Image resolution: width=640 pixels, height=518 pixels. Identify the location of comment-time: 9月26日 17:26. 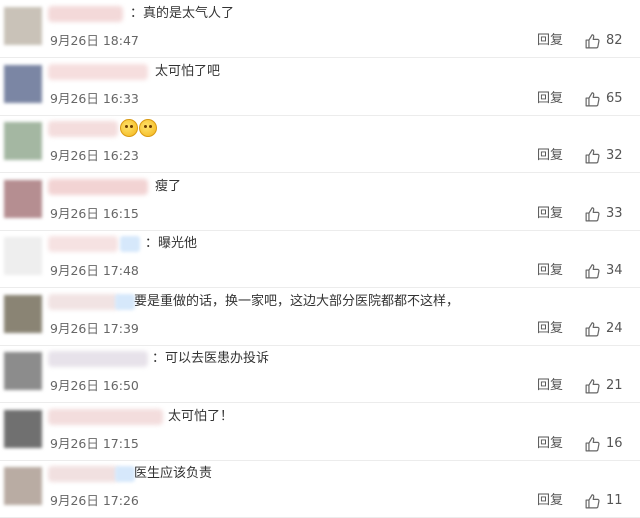
(94, 500).